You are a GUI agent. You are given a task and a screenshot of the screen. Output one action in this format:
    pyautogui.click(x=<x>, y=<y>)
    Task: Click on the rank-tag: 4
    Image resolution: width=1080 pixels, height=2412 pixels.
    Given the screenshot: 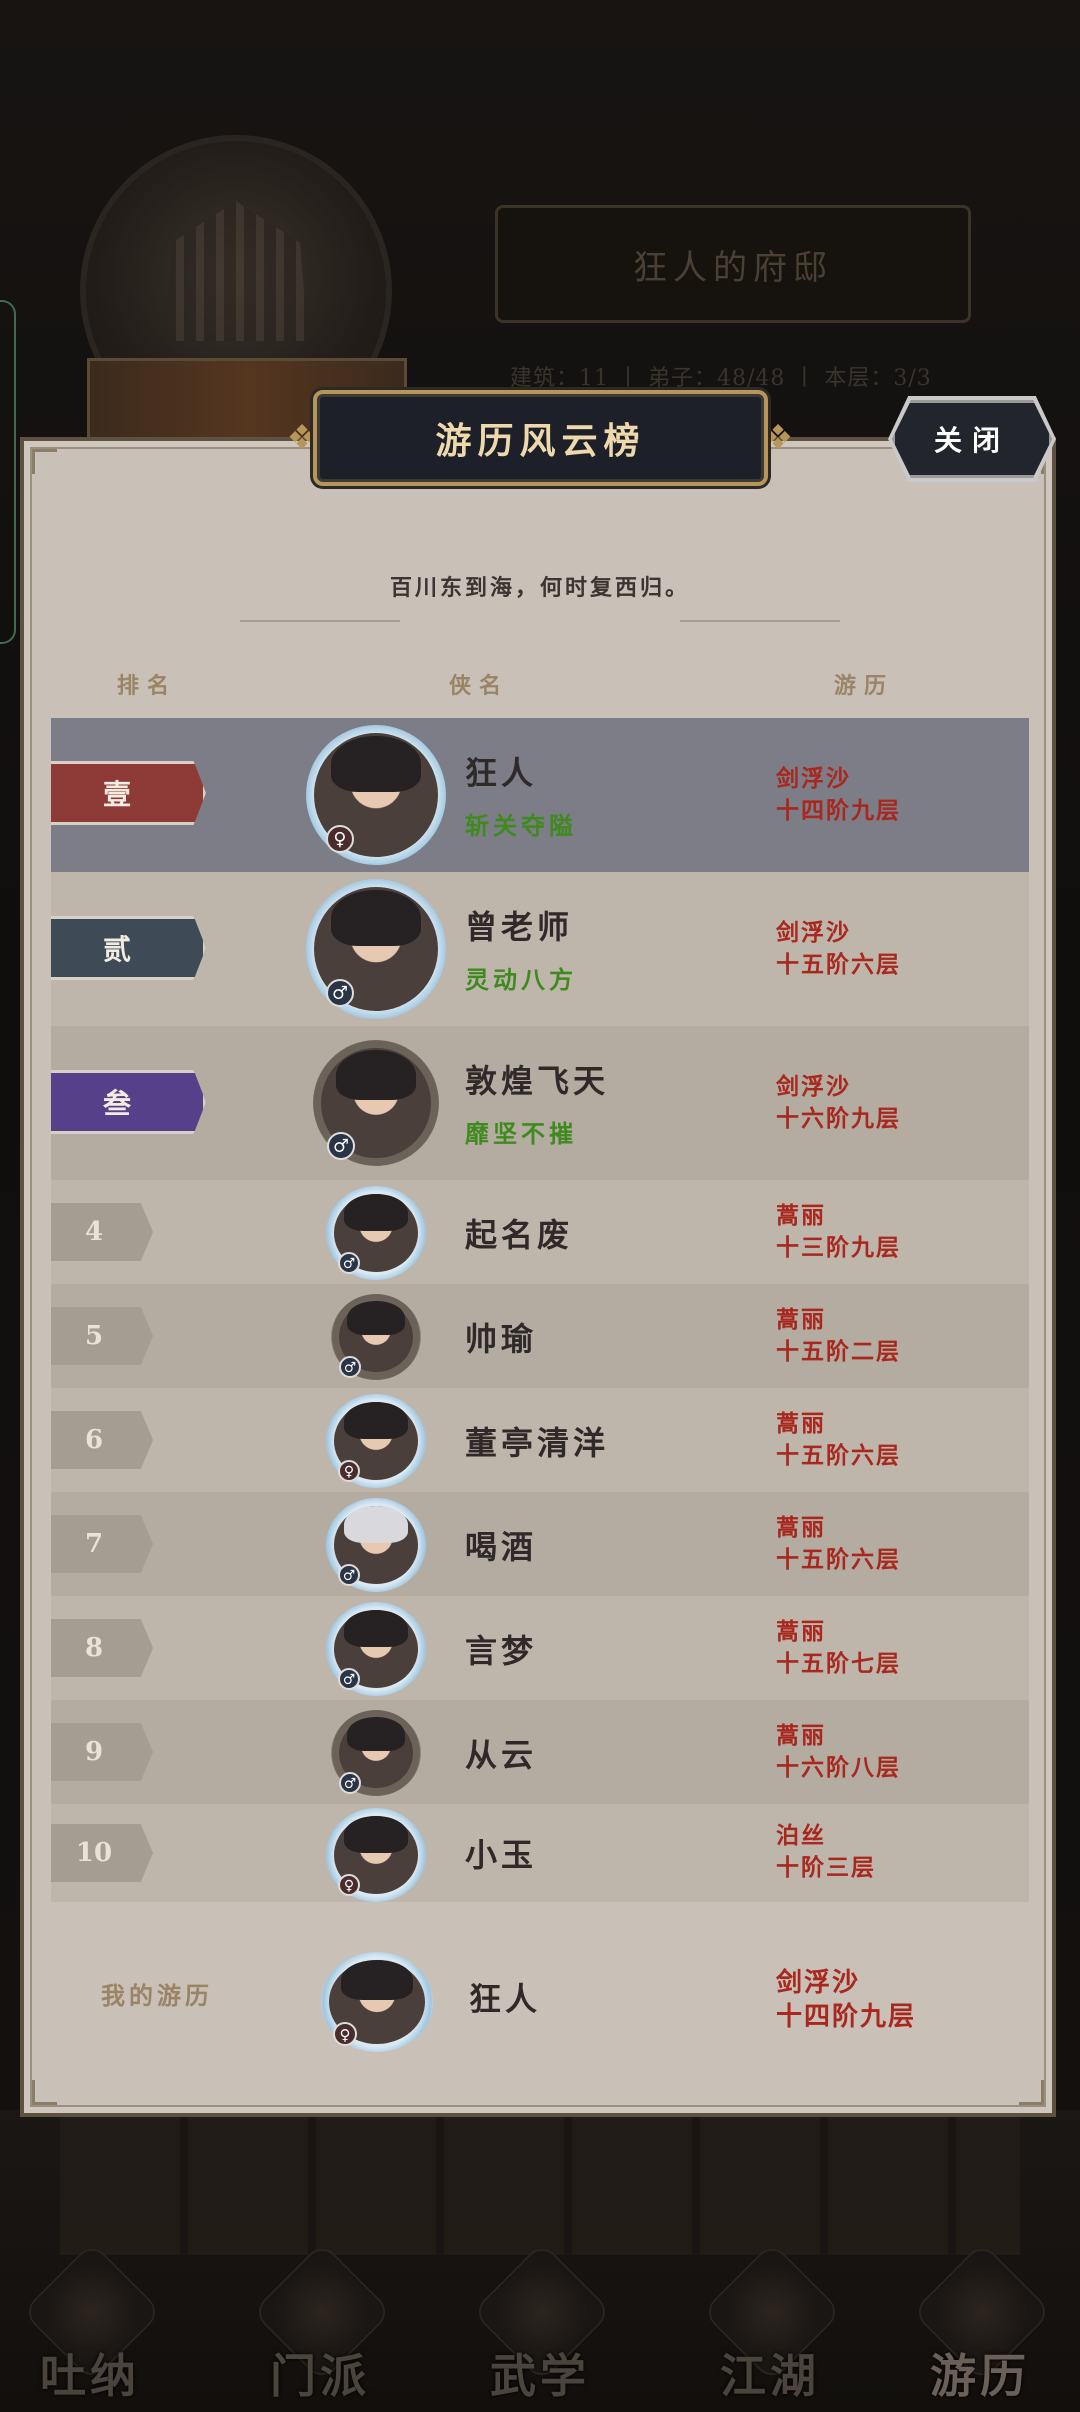 What is the action you would take?
    pyautogui.click(x=102, y=1232)
    